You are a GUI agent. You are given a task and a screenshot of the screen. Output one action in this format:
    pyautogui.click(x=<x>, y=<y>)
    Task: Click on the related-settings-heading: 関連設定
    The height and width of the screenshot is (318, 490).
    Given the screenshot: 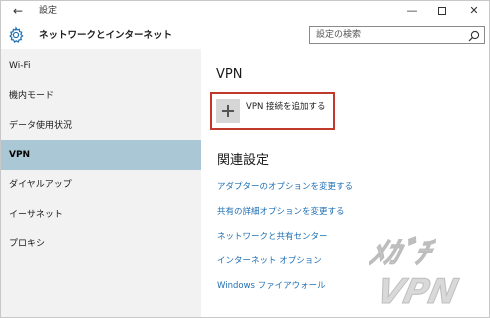 What is the action you would take?
    pyautogui.click(x=243, y=160)
    